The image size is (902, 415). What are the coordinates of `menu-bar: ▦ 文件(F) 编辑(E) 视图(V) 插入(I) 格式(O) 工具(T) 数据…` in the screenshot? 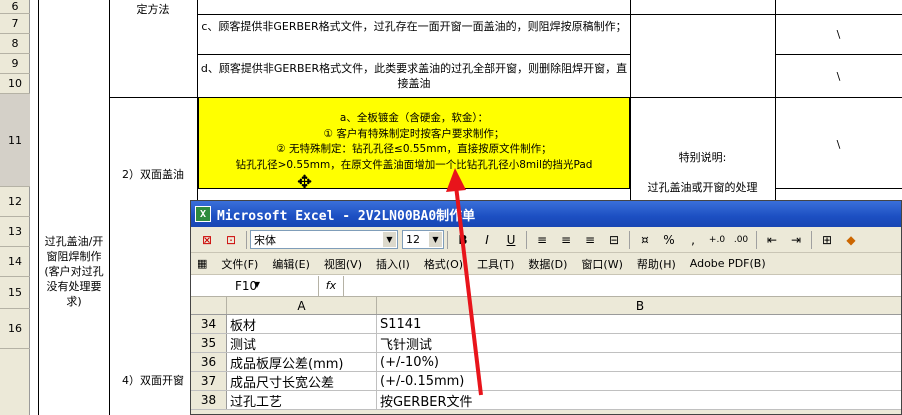 It's located at (546, 264).